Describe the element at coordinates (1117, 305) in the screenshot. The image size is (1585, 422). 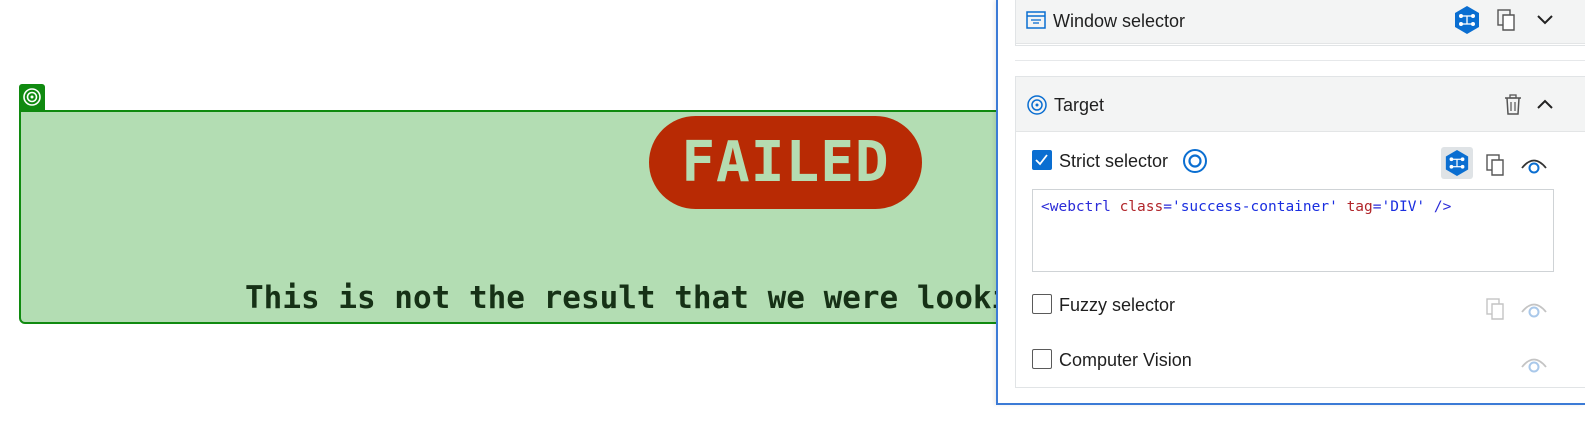
I see `fuzzy-selector-label: Fuzzy selector` at that location.